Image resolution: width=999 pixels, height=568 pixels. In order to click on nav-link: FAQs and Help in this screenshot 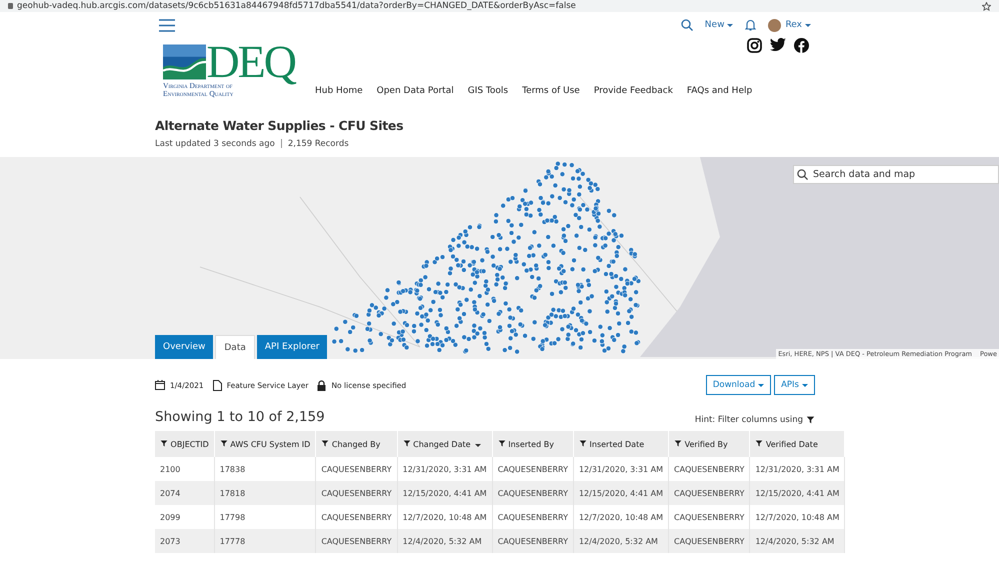, I will do `click(719, 91)`.